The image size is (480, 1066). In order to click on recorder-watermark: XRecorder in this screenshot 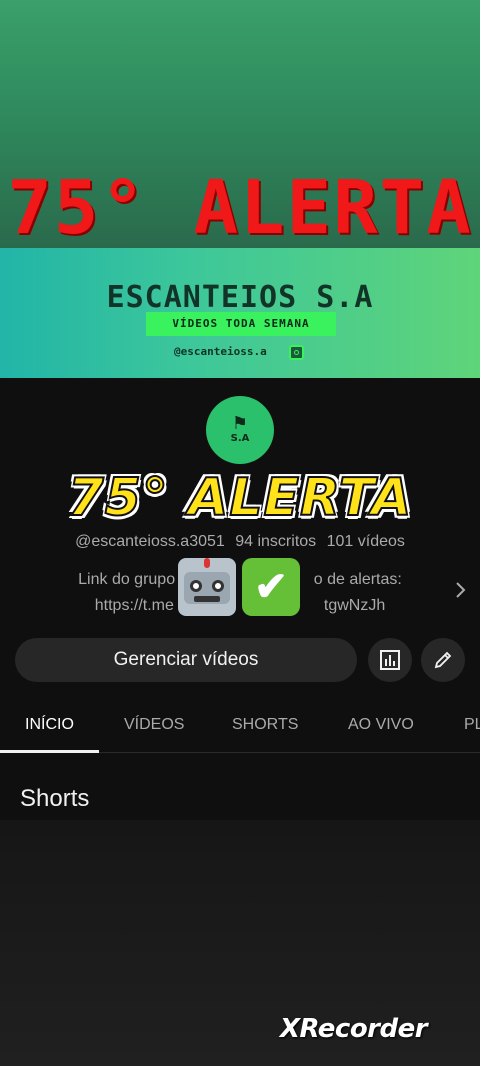, I will do `click(354, 1029)`.